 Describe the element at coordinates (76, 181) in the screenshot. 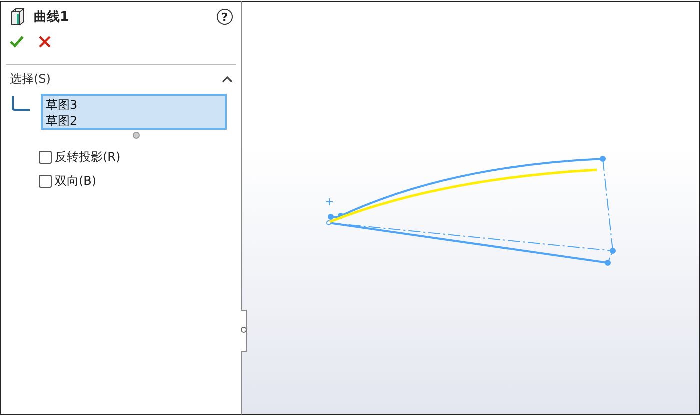

I see `checkbox-label: 双向(B)` at that location.